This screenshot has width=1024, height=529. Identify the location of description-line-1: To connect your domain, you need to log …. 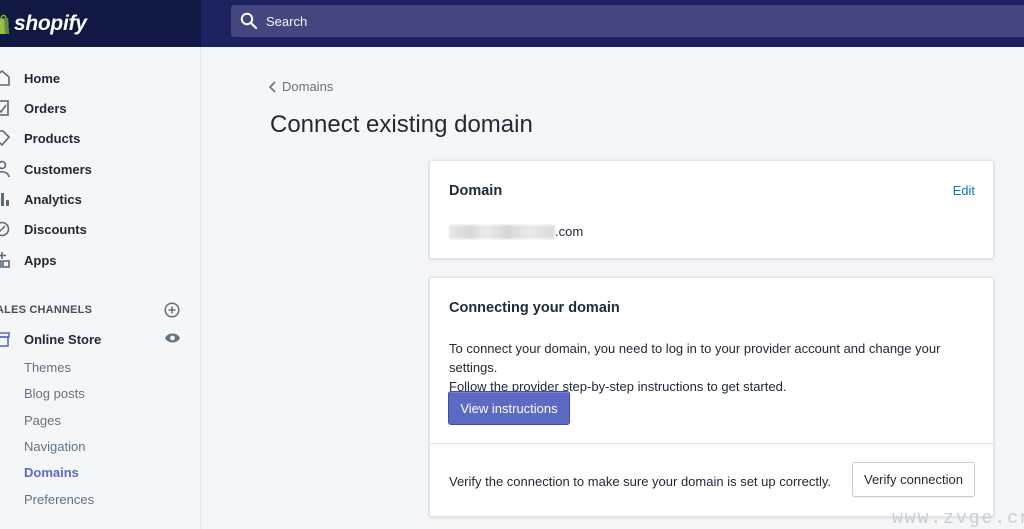
(695, 358).